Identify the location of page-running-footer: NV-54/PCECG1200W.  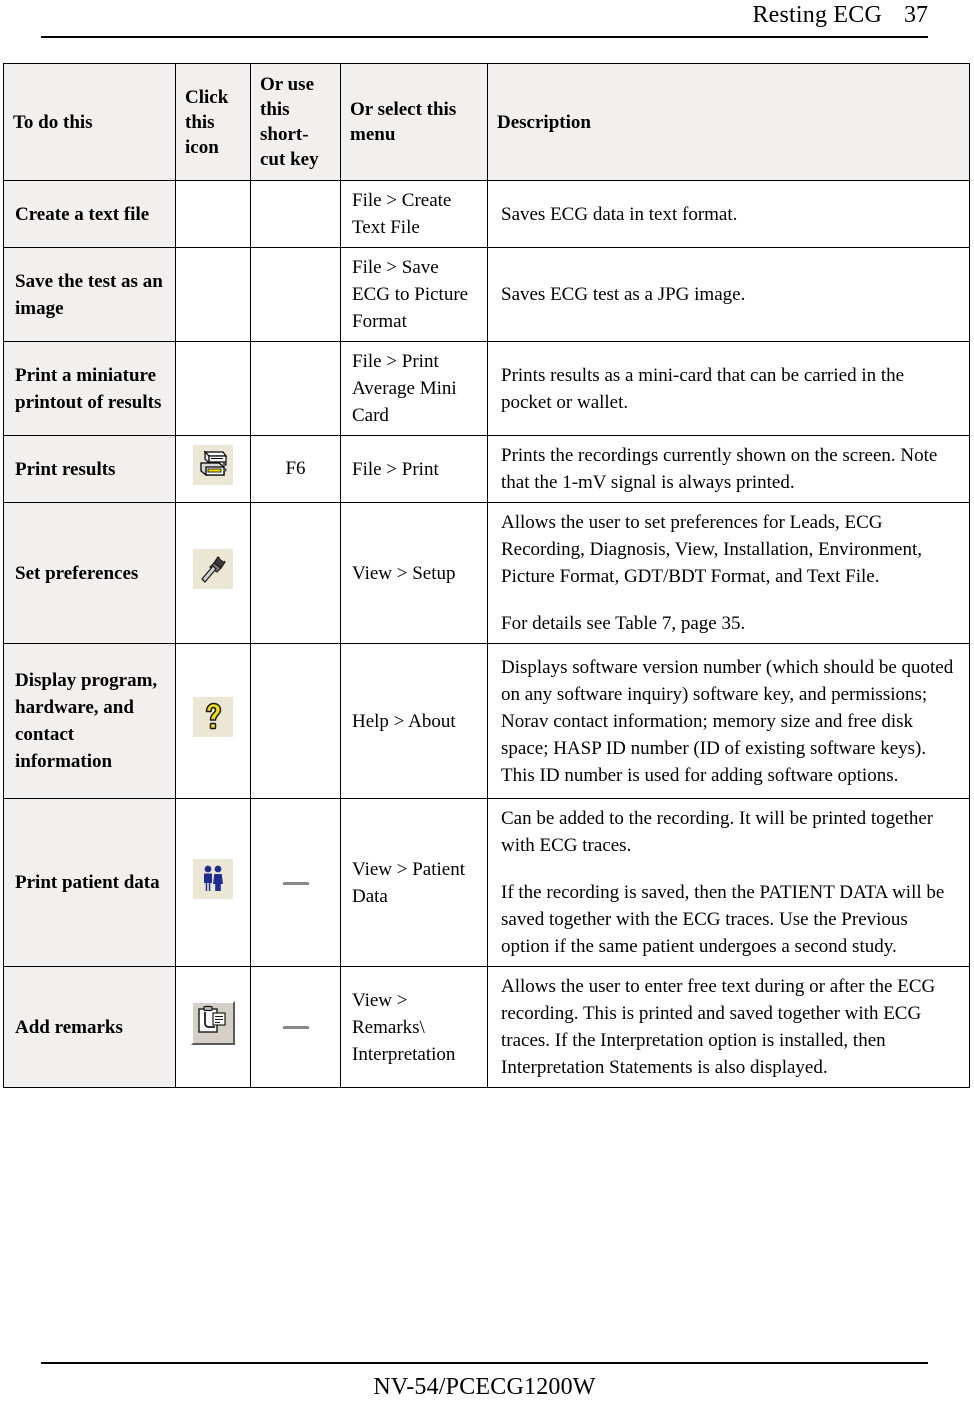
(484, 1382).